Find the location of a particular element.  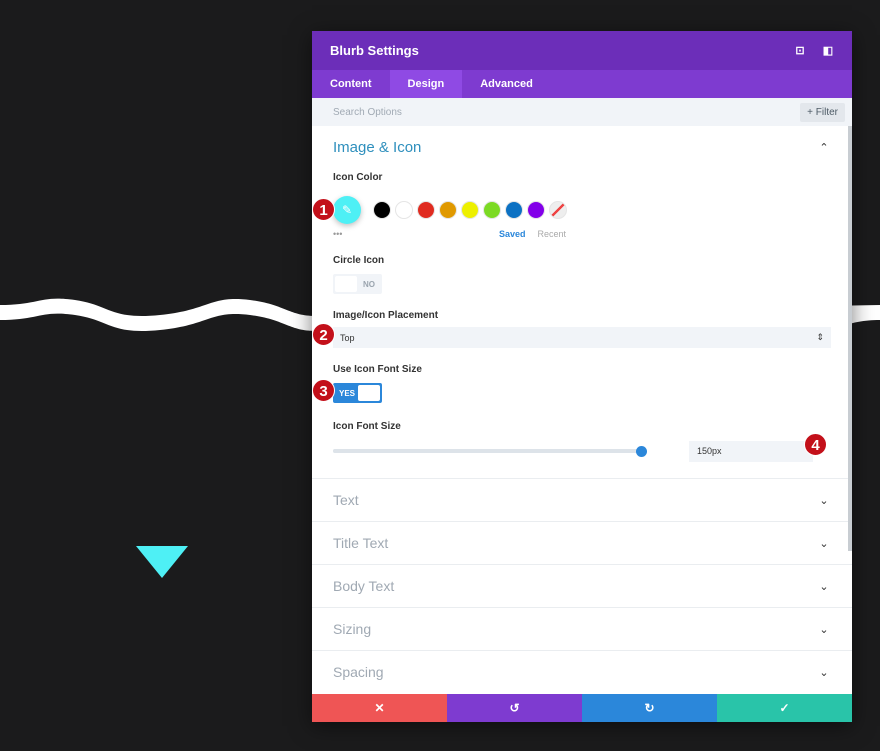

font-size-input: 150px is located at coordinates (751, 451).